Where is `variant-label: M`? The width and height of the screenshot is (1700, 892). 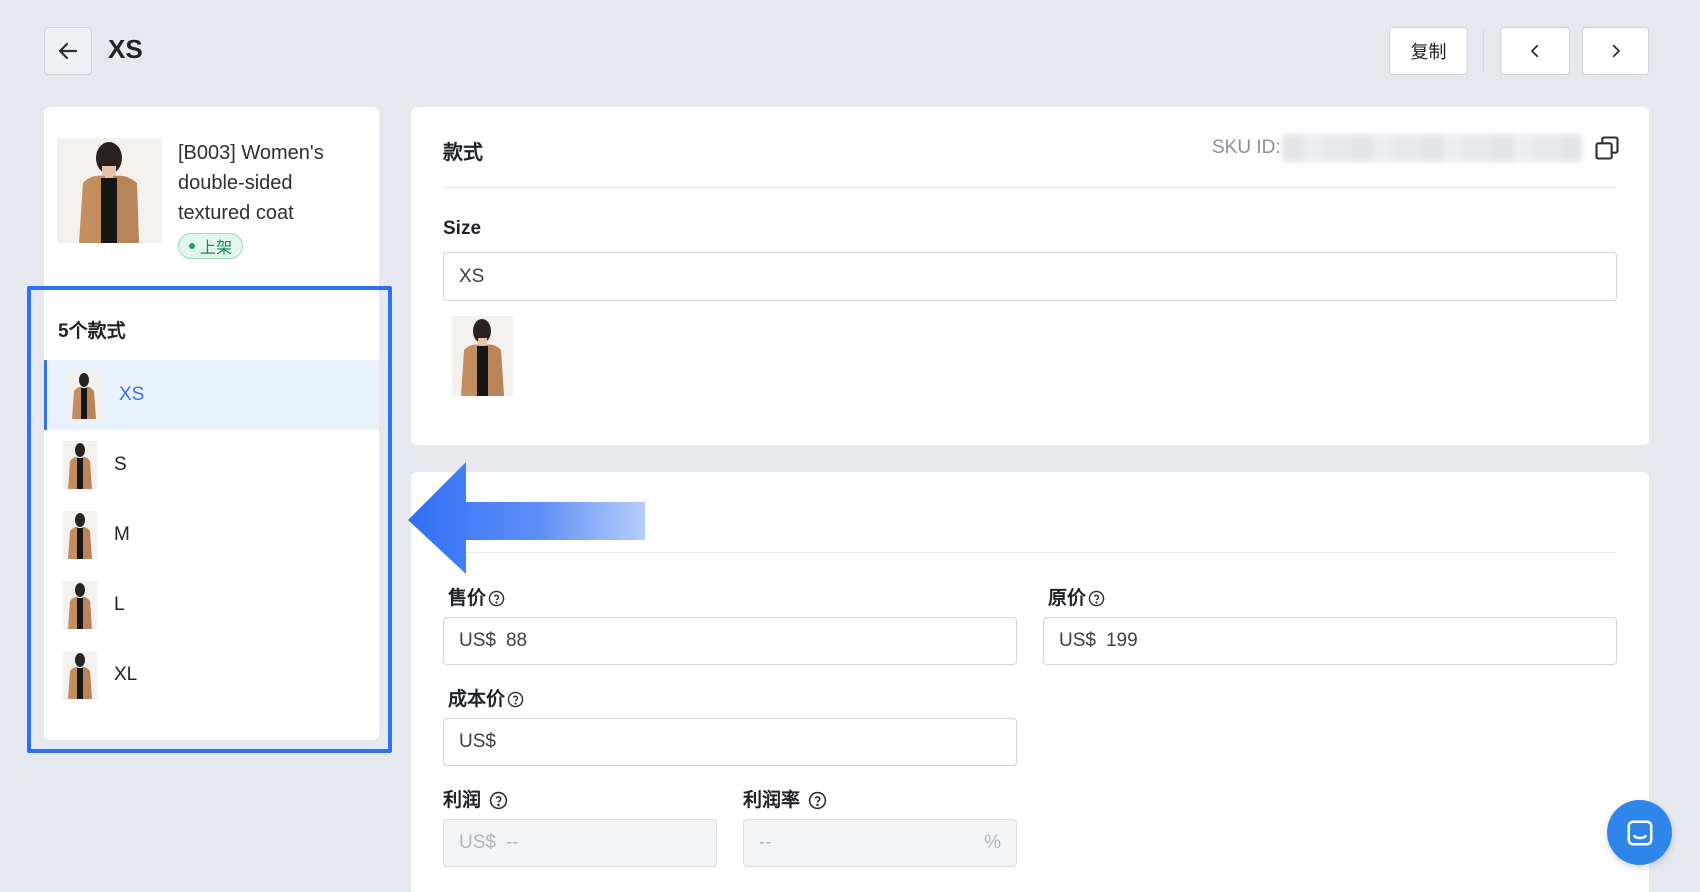 variant-label: M is located at coordinates (122, 534).